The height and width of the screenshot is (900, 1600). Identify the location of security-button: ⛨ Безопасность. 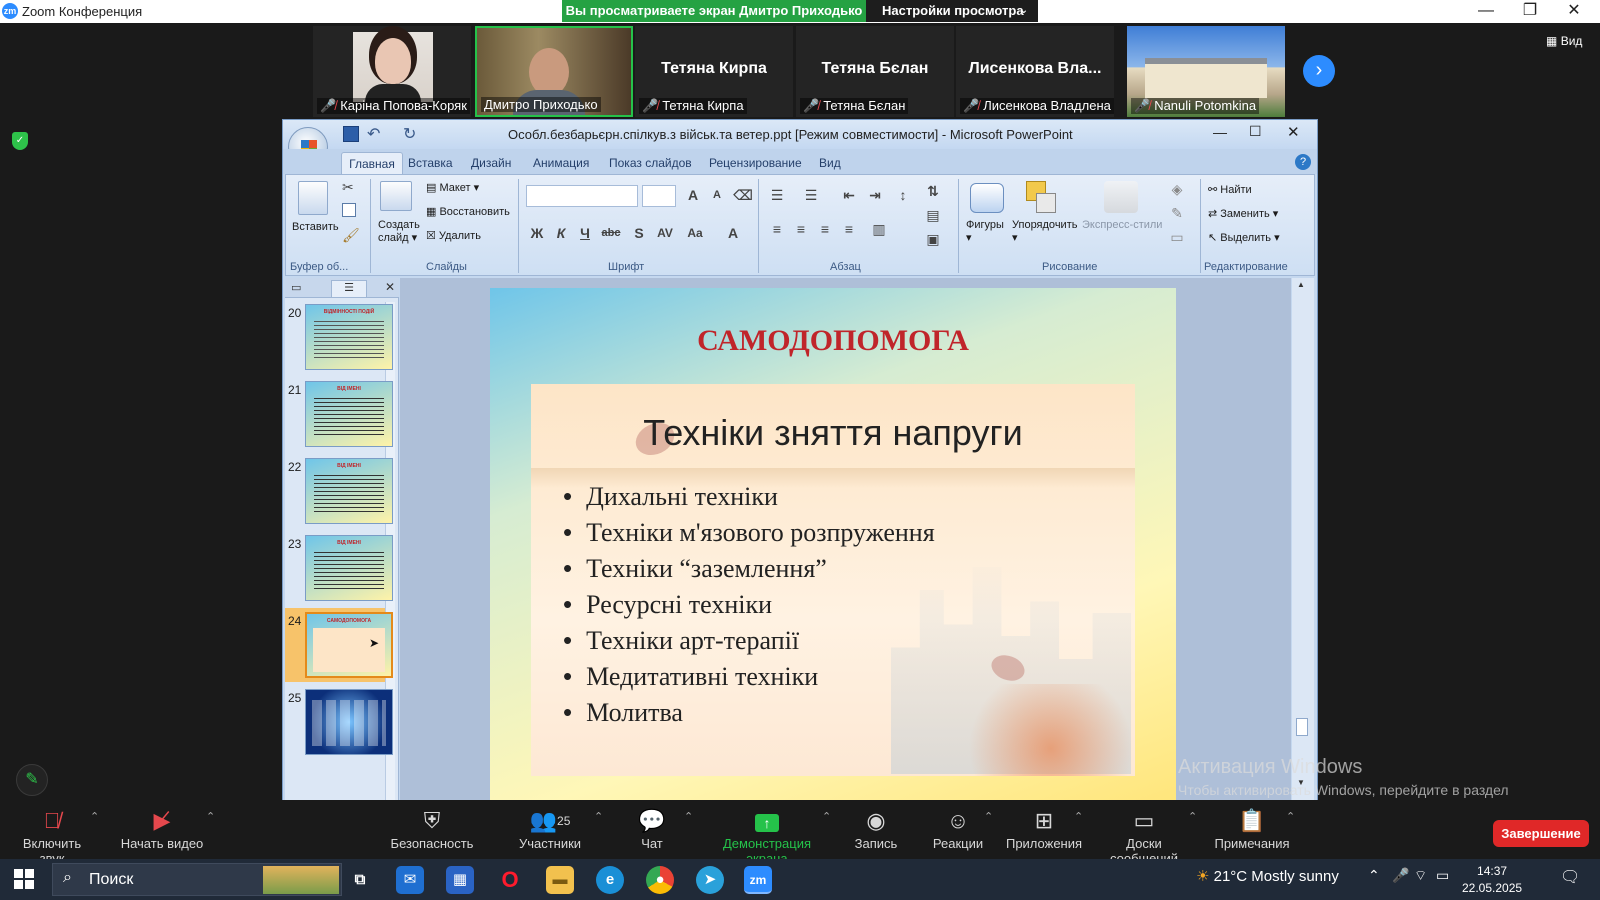
(432, 828).